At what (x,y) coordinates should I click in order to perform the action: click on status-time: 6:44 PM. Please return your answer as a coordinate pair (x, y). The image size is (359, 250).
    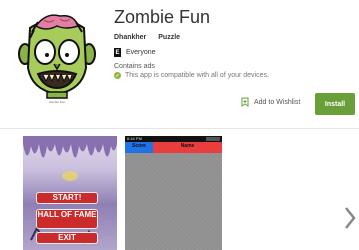
    Looking at the image, I should click on (134, 138).